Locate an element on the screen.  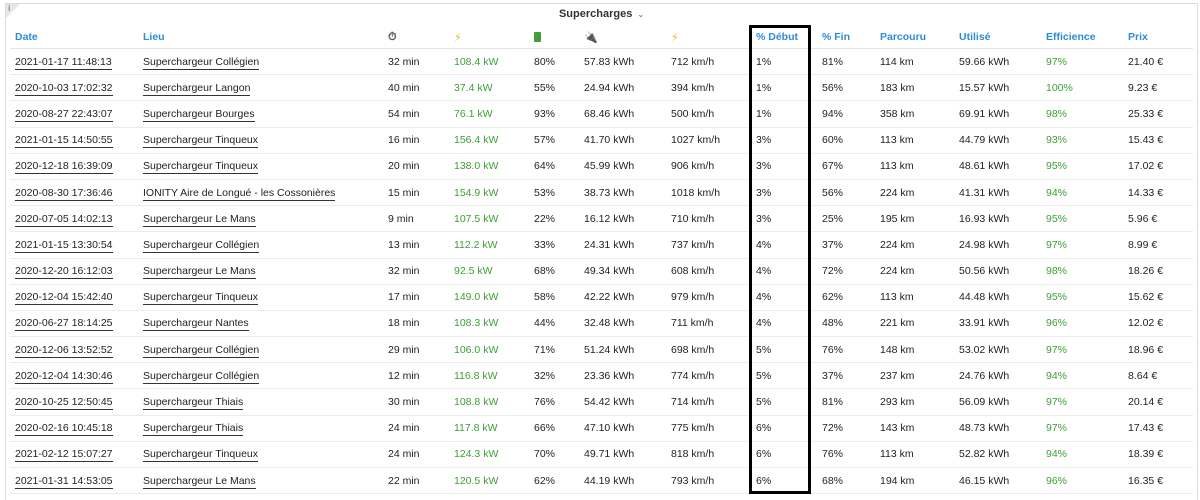
column-header-rate: ⚡ is located at coordinates (704, 37).